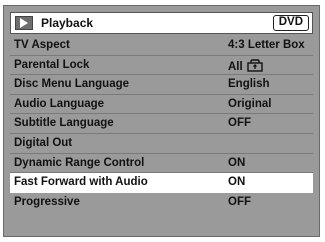 Image resolution: width=325 pixels, height=242 pixels. What do you see at coordinates (161, 66) in the screenshot?
I see `setting-row-parental-lock: Parental Lock All` at bounding box center [161, 66].